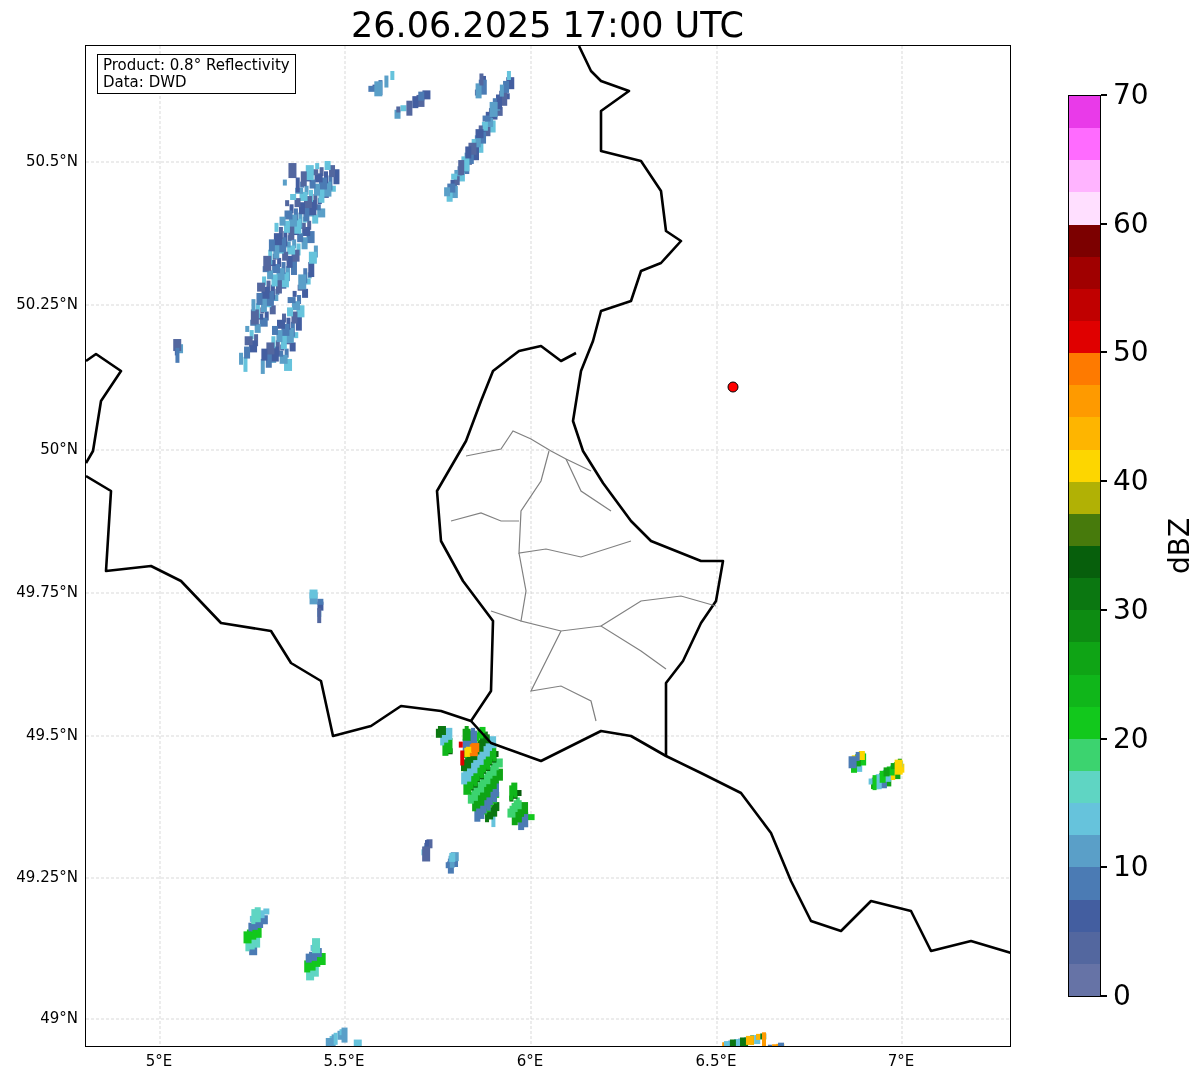 Image resolution: width=1202 pixels, height=1081 pixels. Describe the element at coordinates (1180, 546) in the screenshot. I see `colorbar-label: dBZ` at that location.